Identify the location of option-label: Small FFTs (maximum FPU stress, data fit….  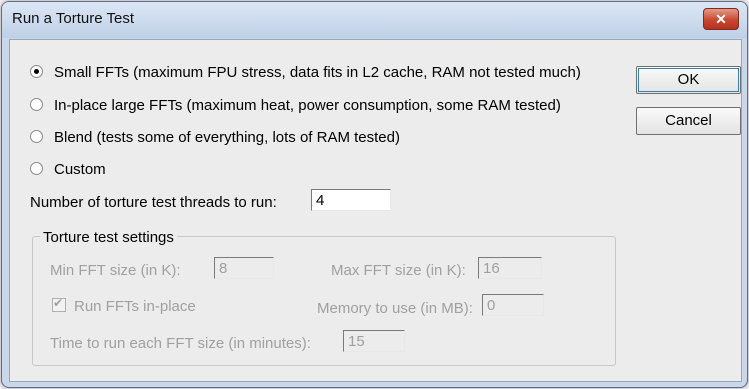
(317, 72).